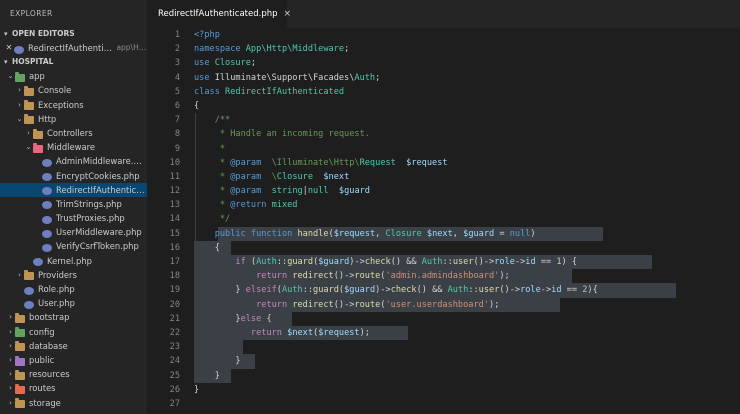  What do you see at coordinates (73, 403) in the screenshot?
I see `tree-folder: › storage` at bounding box center [73, 403].